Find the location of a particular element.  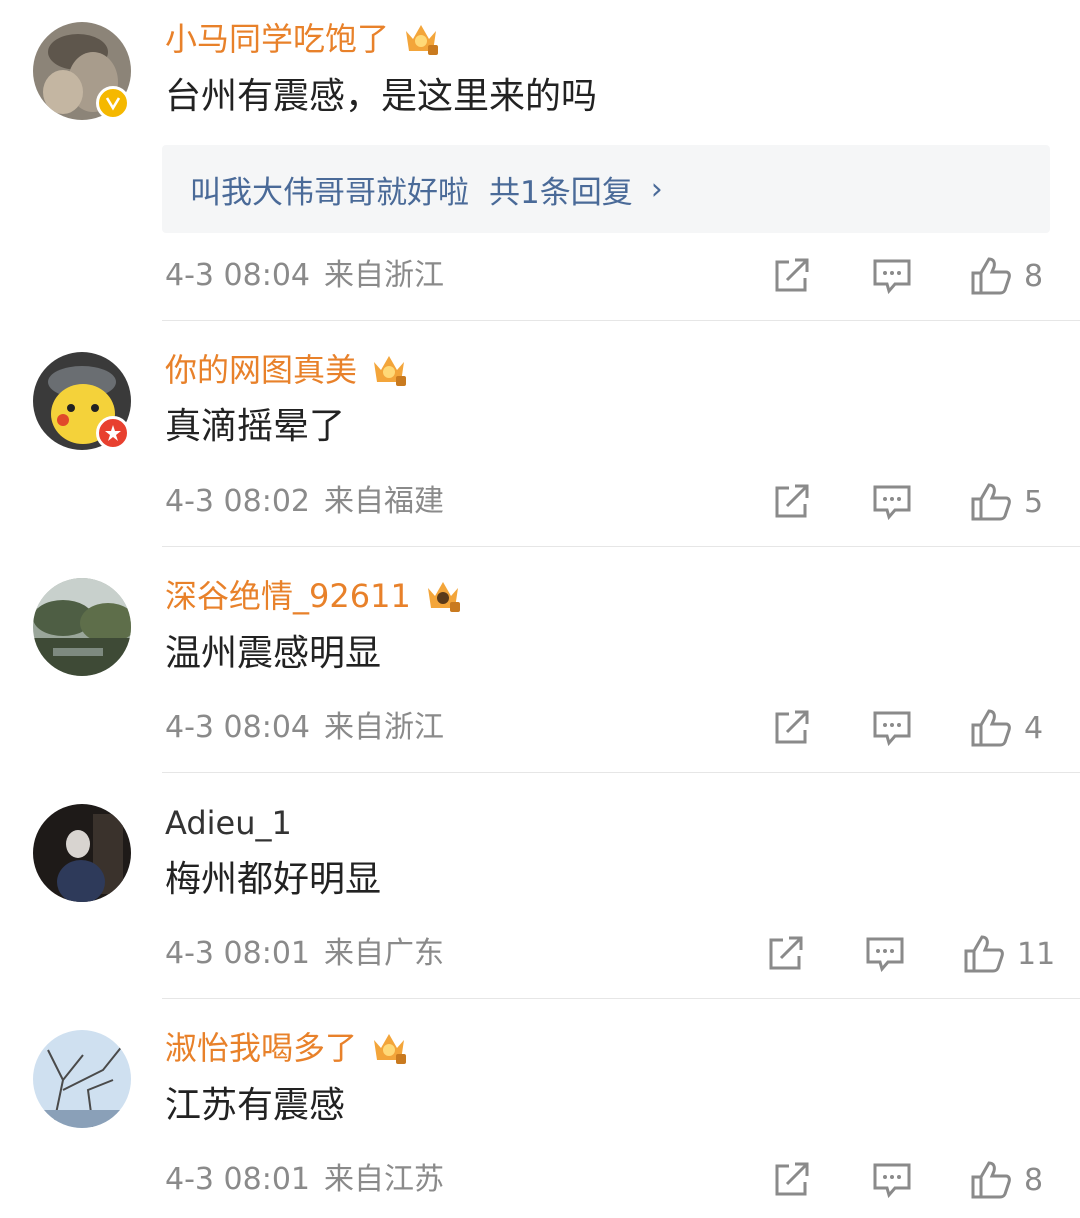

comment-meta: 4-3 08:01 来自江苏 is located at coordinates (304, 1180).